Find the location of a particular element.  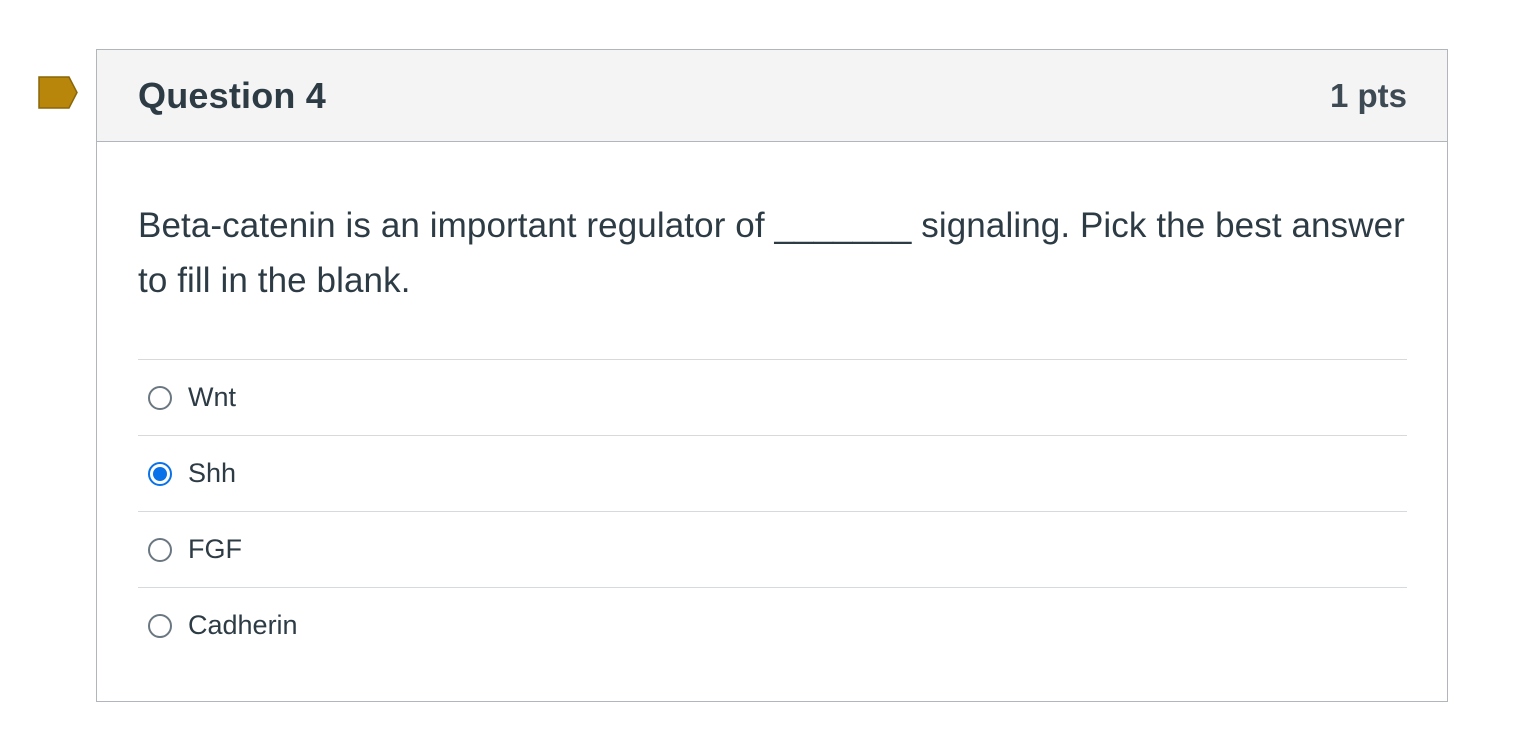

answer-label: Shh is located at coordinates (212, 473).